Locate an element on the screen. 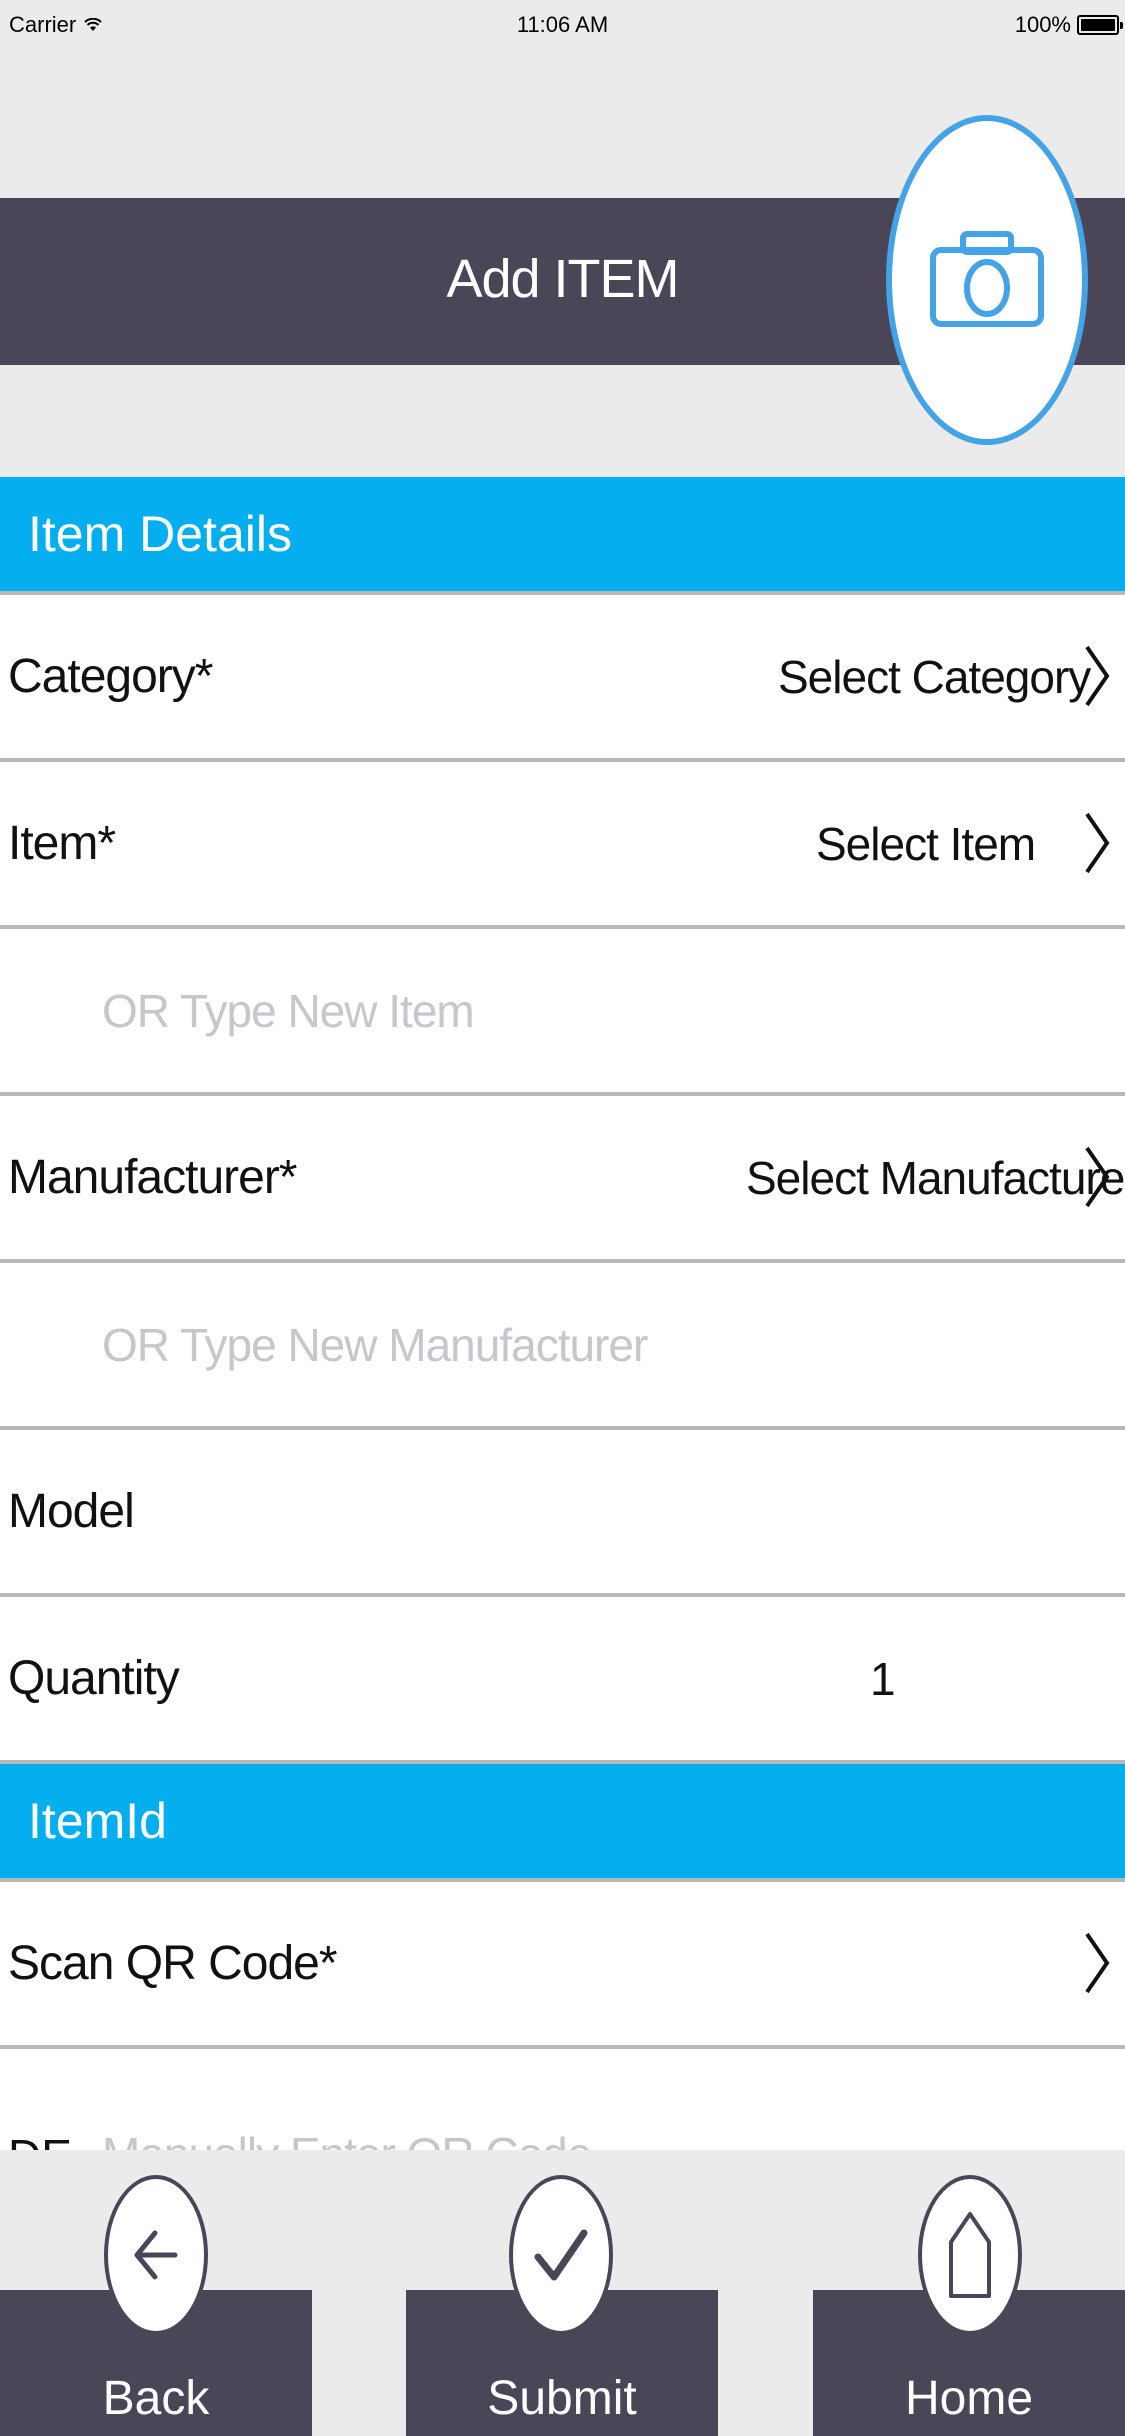  manufacturer-value: Select Manufacturer is located at coordinates (935, 1177).